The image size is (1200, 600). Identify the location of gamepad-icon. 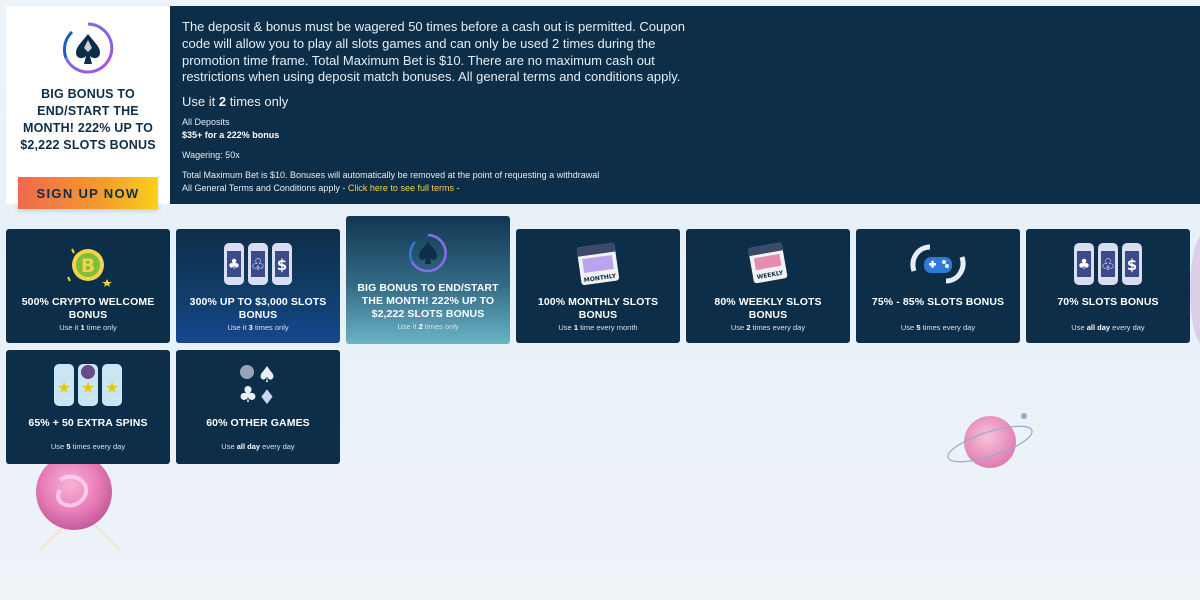
(938, 264).